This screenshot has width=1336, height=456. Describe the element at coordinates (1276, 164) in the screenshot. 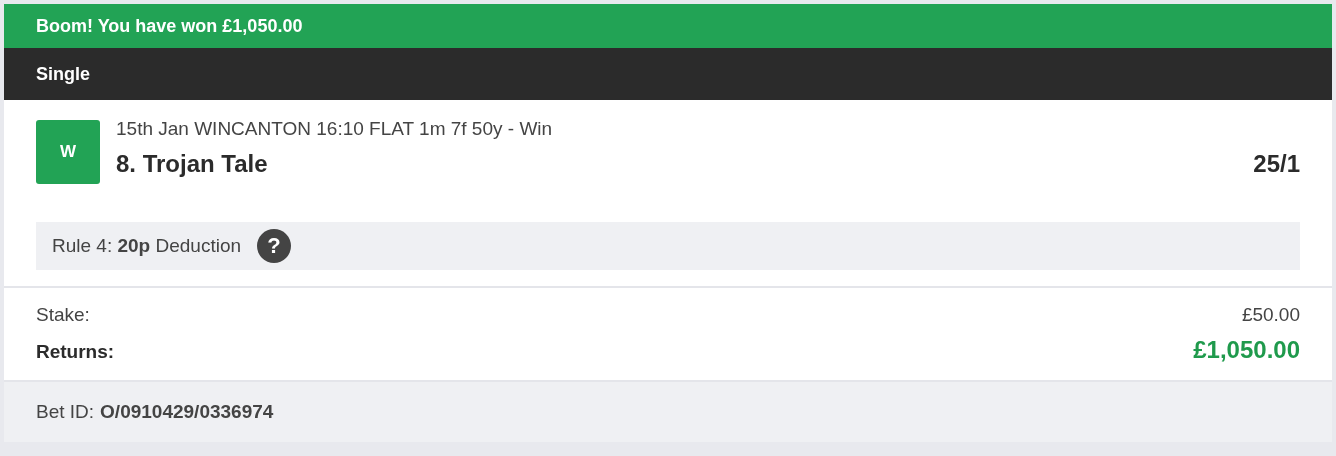

I see `odds: 25/1` at that location.